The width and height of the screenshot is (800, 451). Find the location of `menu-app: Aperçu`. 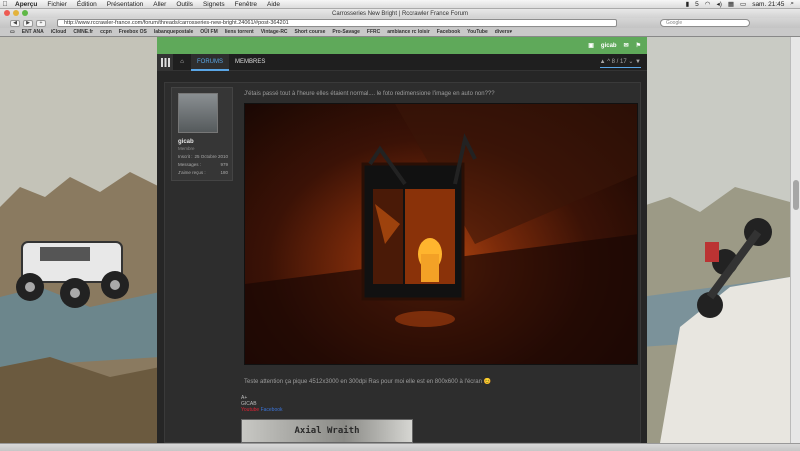

menu-app: Aperçu is located at coordinates (26, 4).